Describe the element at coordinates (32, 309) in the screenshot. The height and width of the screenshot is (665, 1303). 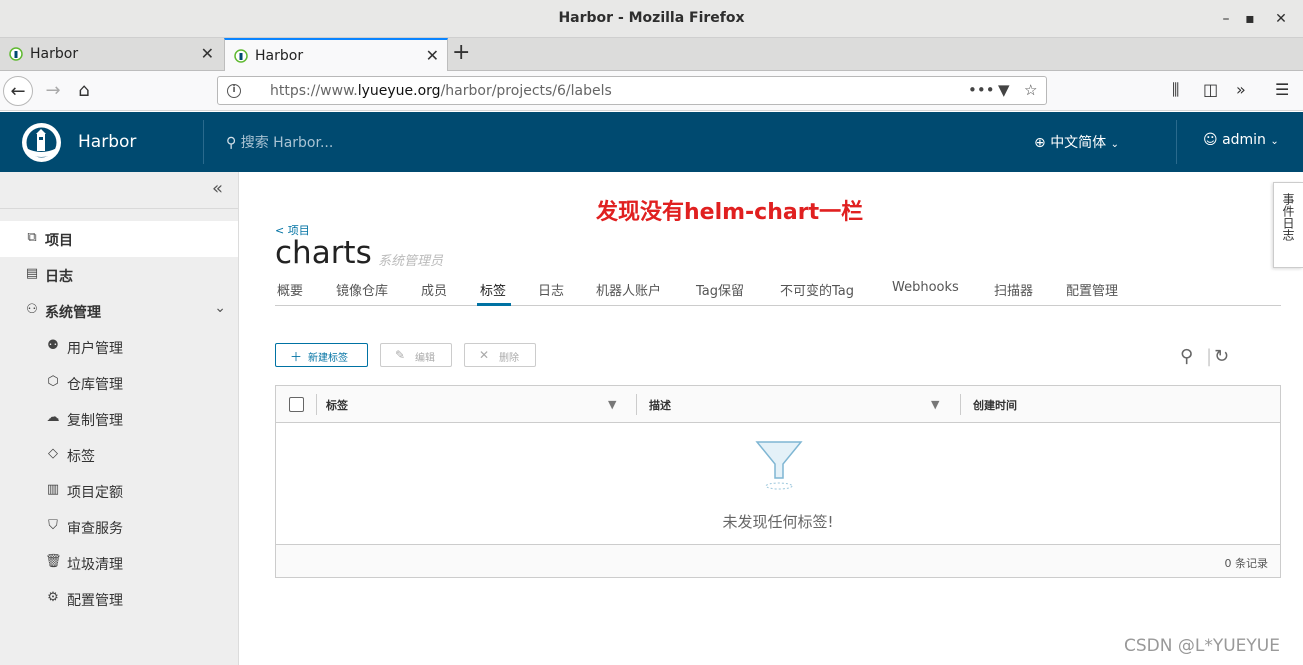
I see `admin-icon: ⚇` at that location.